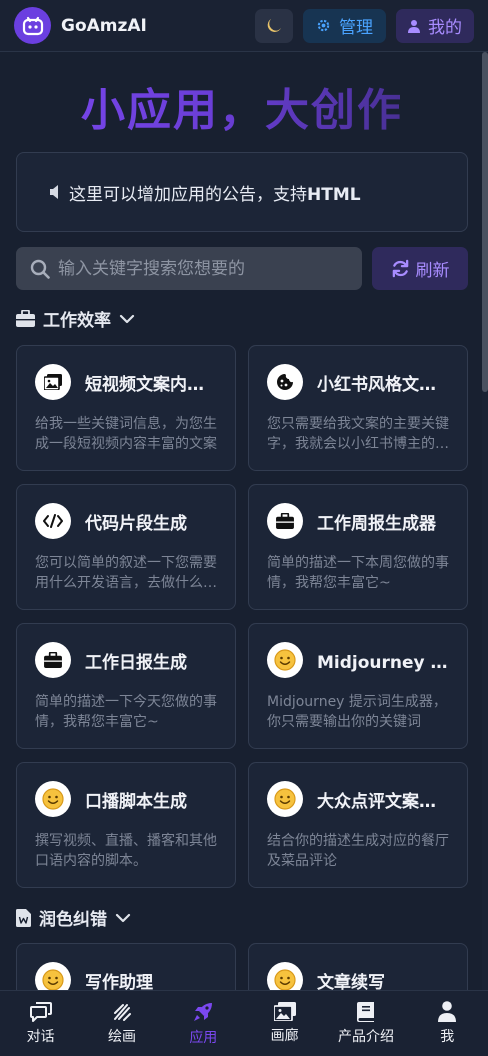 The image size is (488, 1056). I want to click on app-title: 文章续写, so click(351, 982).